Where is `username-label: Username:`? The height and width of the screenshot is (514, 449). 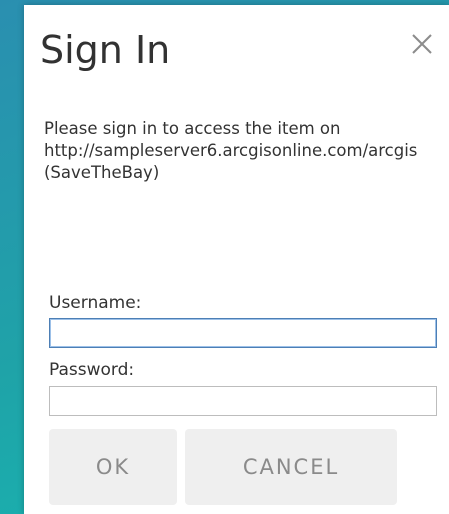 username-label: Username: is located at coordinates (95, 303).